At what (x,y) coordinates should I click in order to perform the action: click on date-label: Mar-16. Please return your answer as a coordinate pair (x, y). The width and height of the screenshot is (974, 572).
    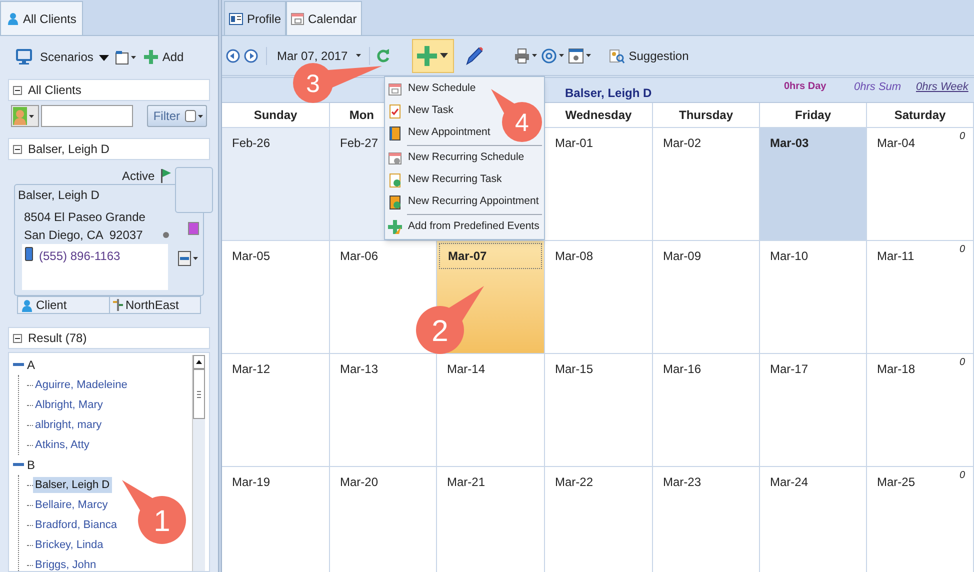
    Looking at the image, I should click on (682, 369).